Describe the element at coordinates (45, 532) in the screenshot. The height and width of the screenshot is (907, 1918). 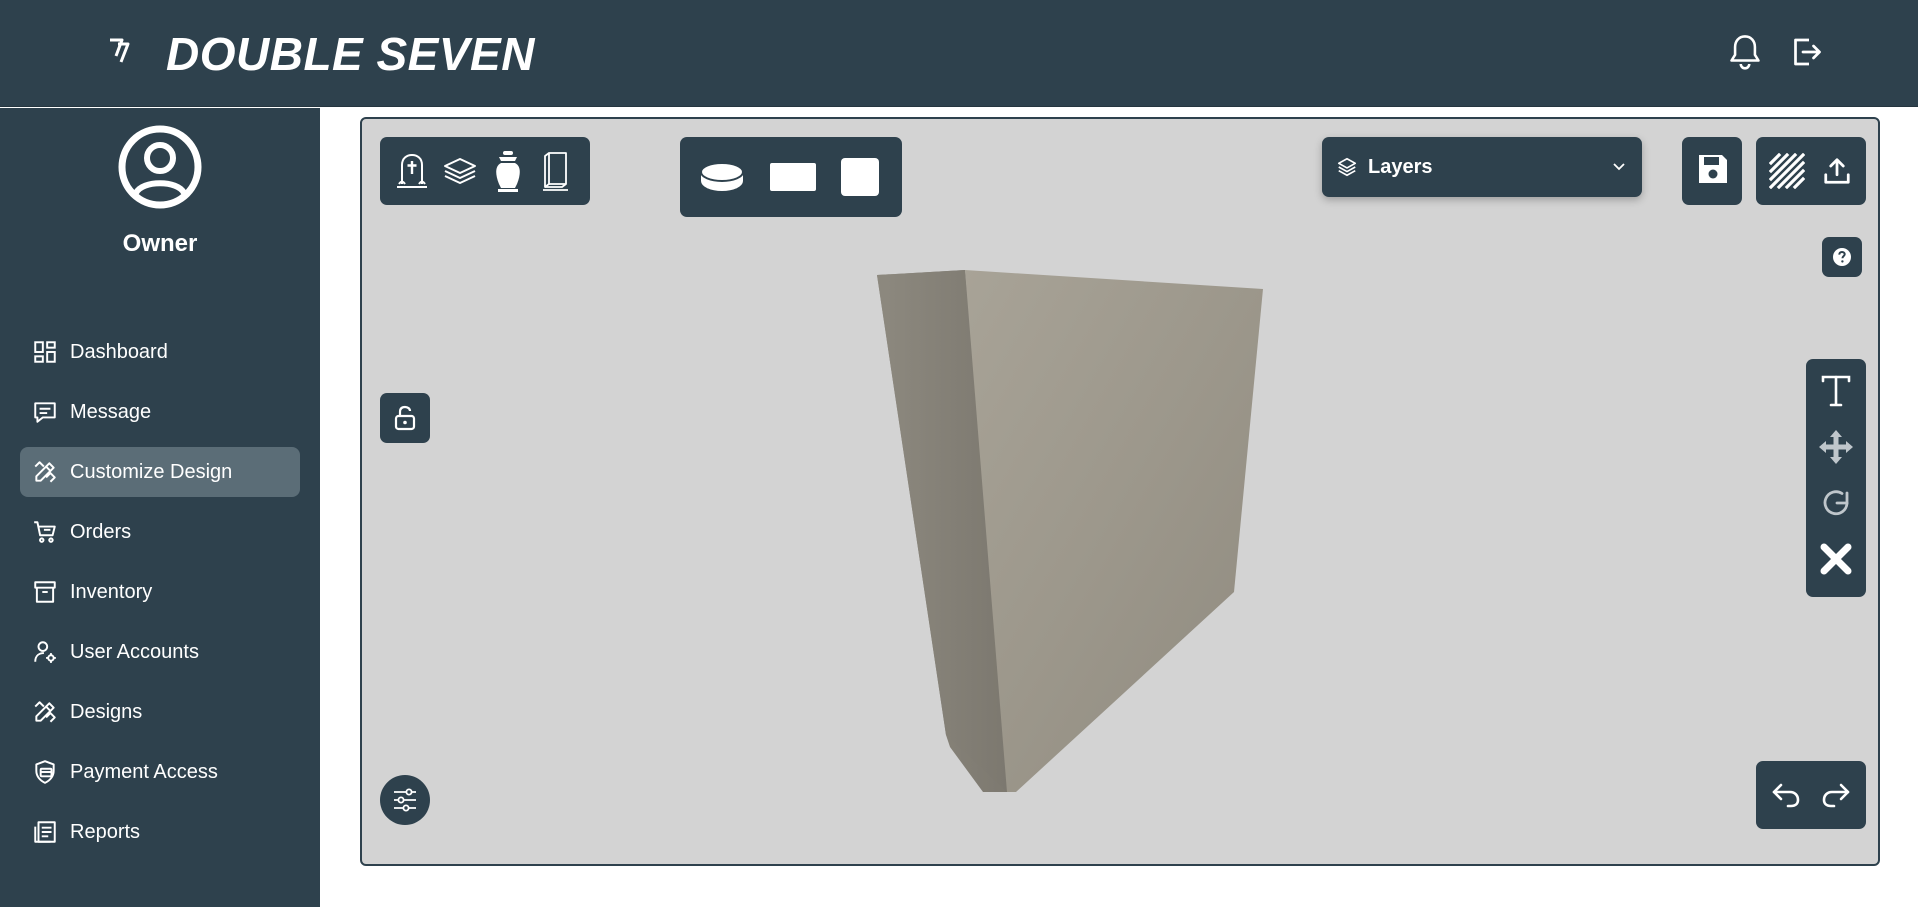
I see `cart-icon` at that location.